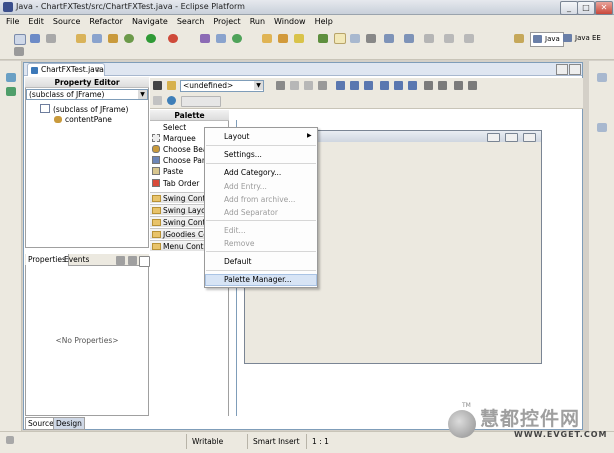 The height and width of the screenshot is (453, 614). I want to click on menu-separator, so click(261, 163).